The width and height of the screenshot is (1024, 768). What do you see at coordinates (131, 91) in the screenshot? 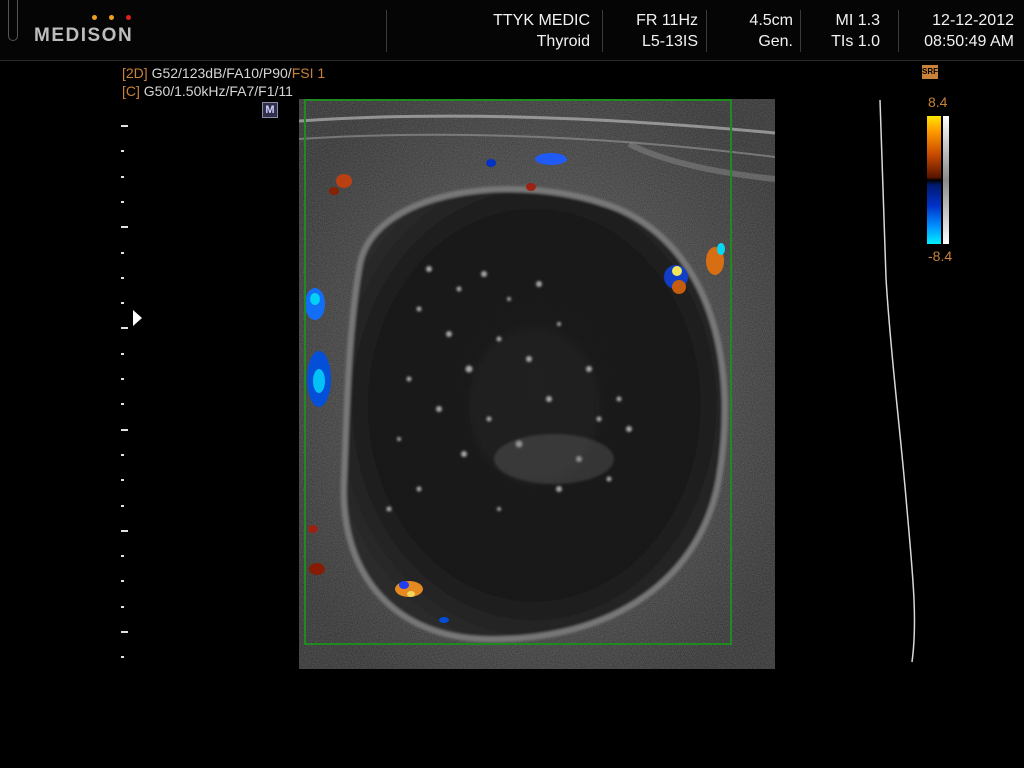
I see `mode-tag-color: [C]` at bounding box center [131, 91].